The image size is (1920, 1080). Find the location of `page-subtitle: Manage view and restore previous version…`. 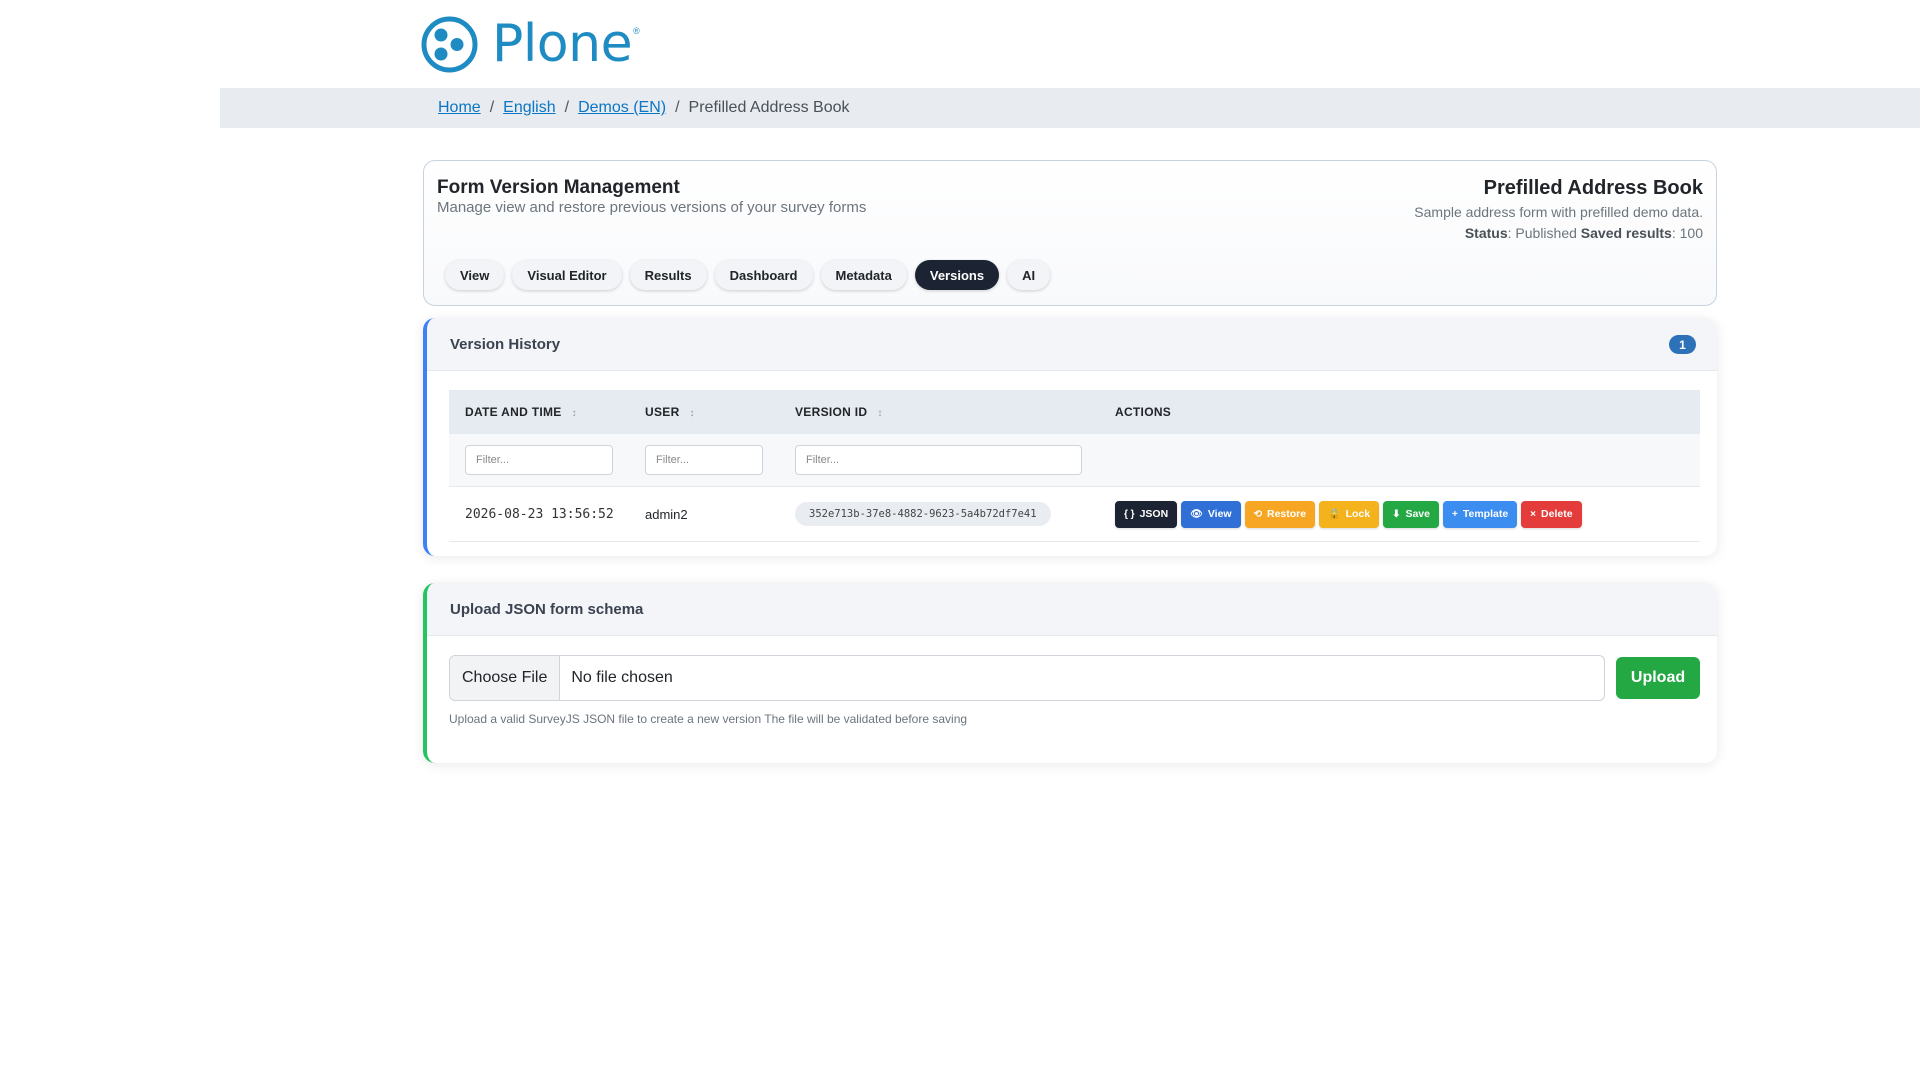

page-subtitle: Manage view and restore previous version… is located at coordinates (652, 207).